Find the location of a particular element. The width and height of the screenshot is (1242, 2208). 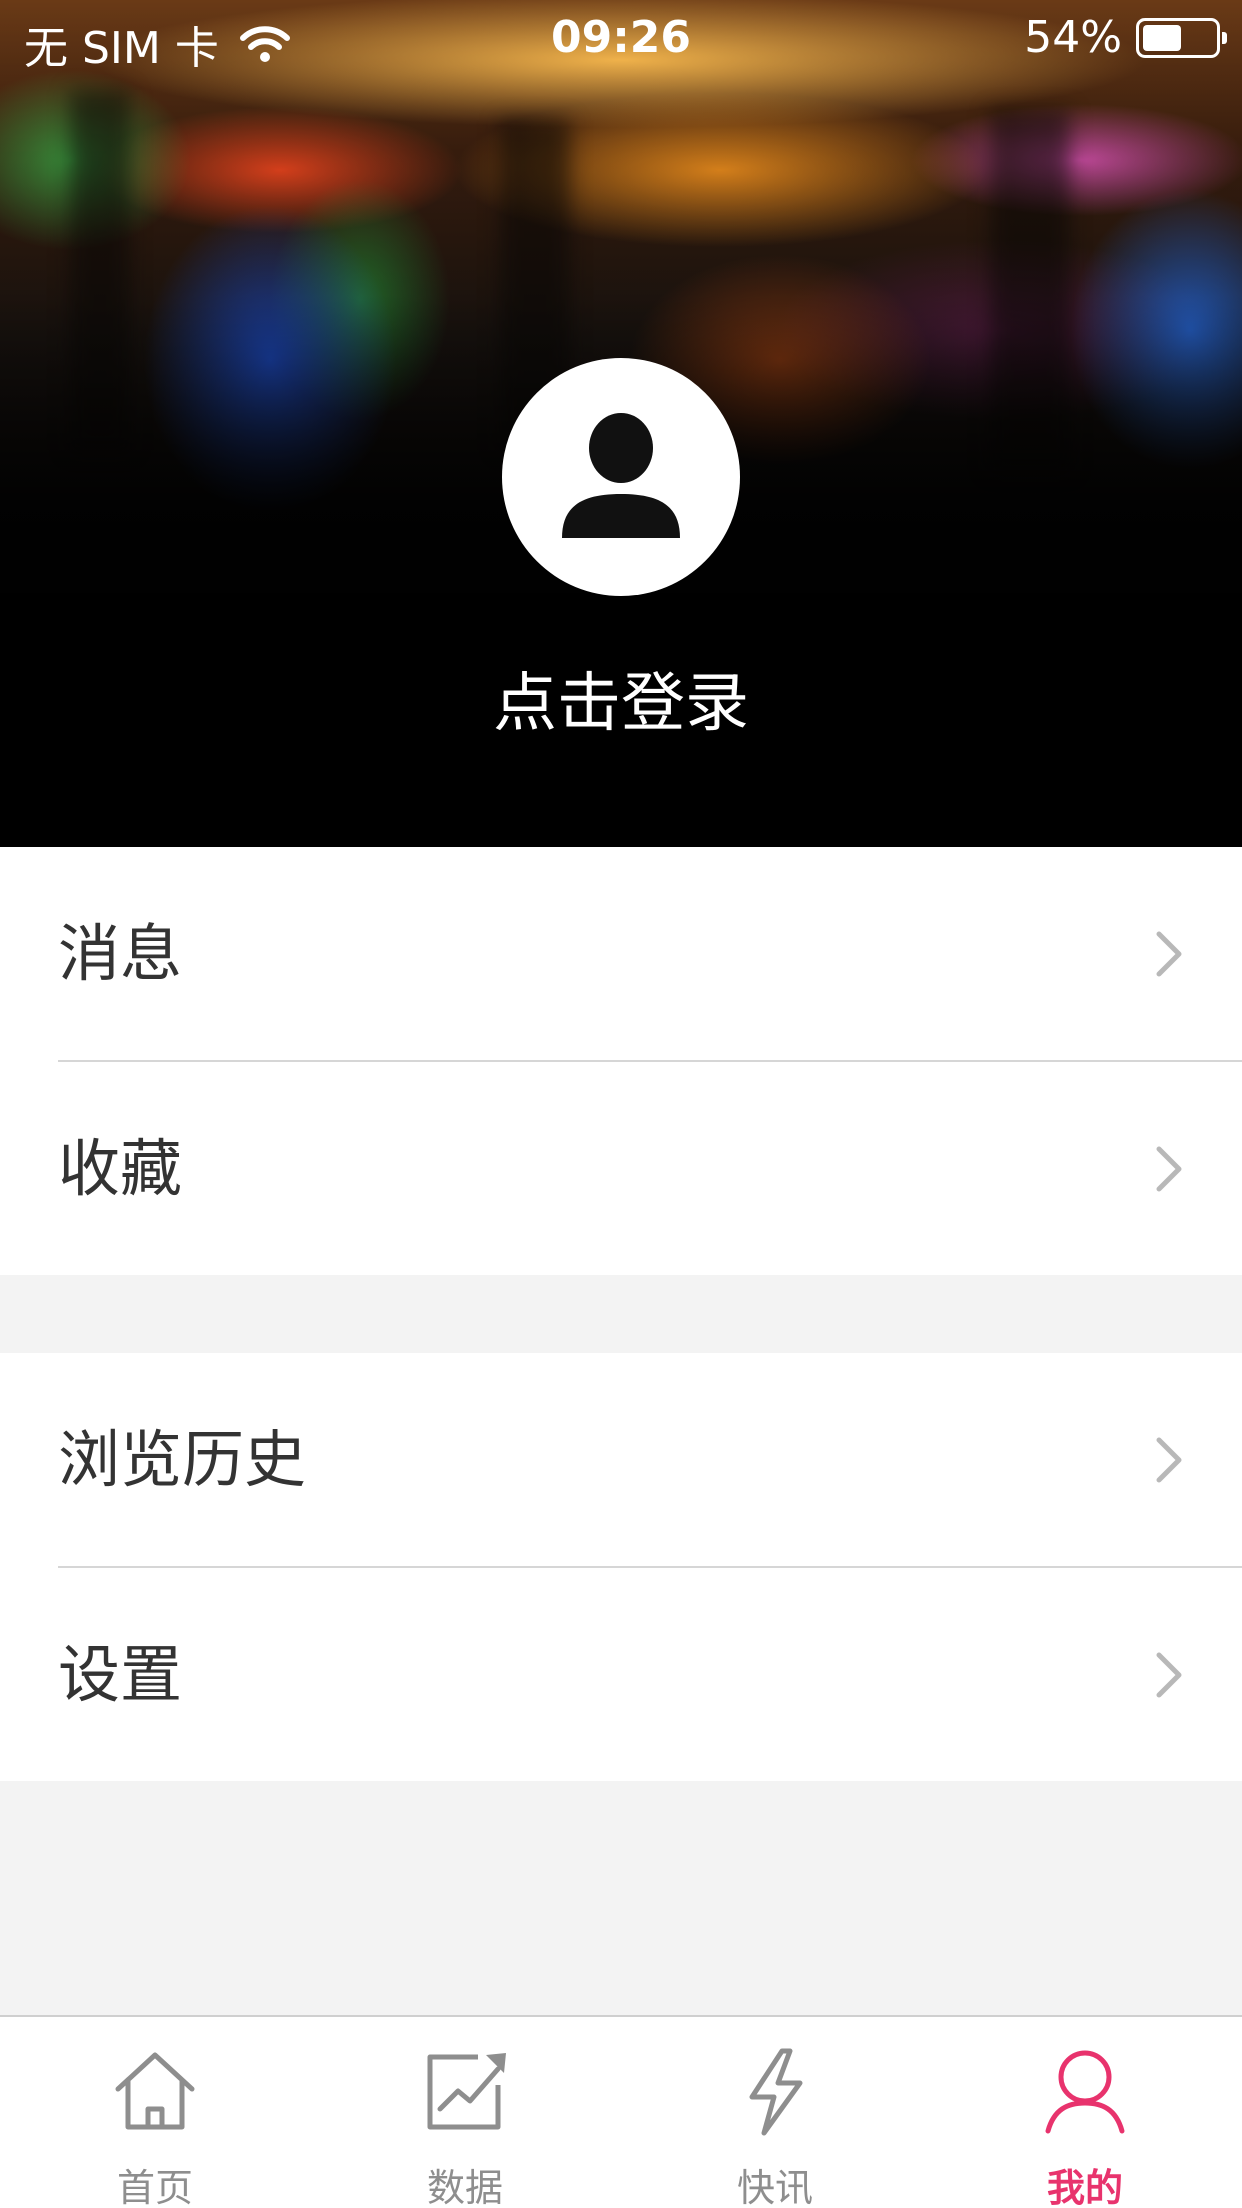

bottom-tab-bar: 首页 数据 快讯 我的 is located at coordinates (621, 2111).